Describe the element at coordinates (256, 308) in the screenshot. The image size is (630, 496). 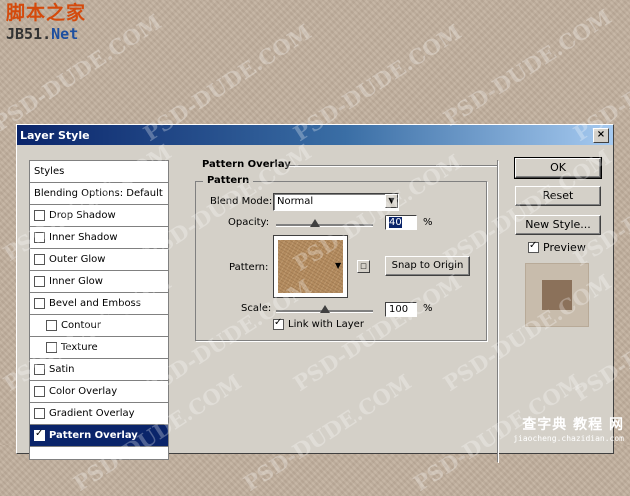
I see `scale-label: Scale:` at that location.